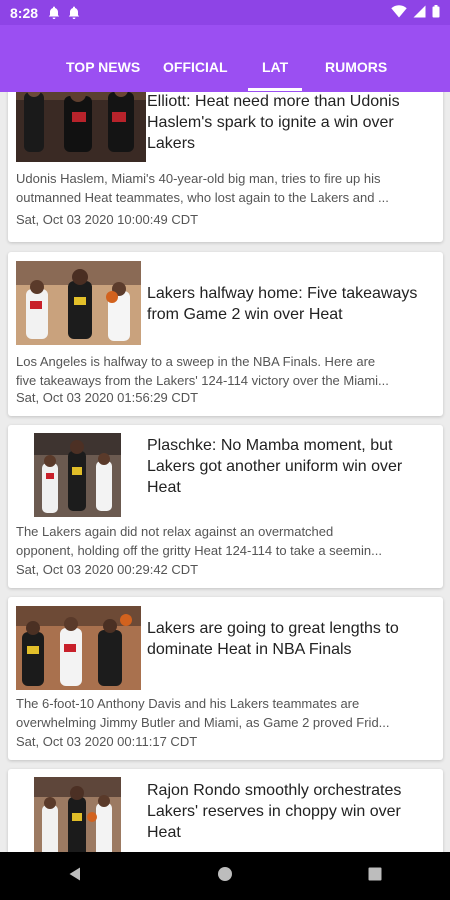  Describe the element at coordinates (275, 67) in the screenshot. I see `tab-label: LAT` at that location.